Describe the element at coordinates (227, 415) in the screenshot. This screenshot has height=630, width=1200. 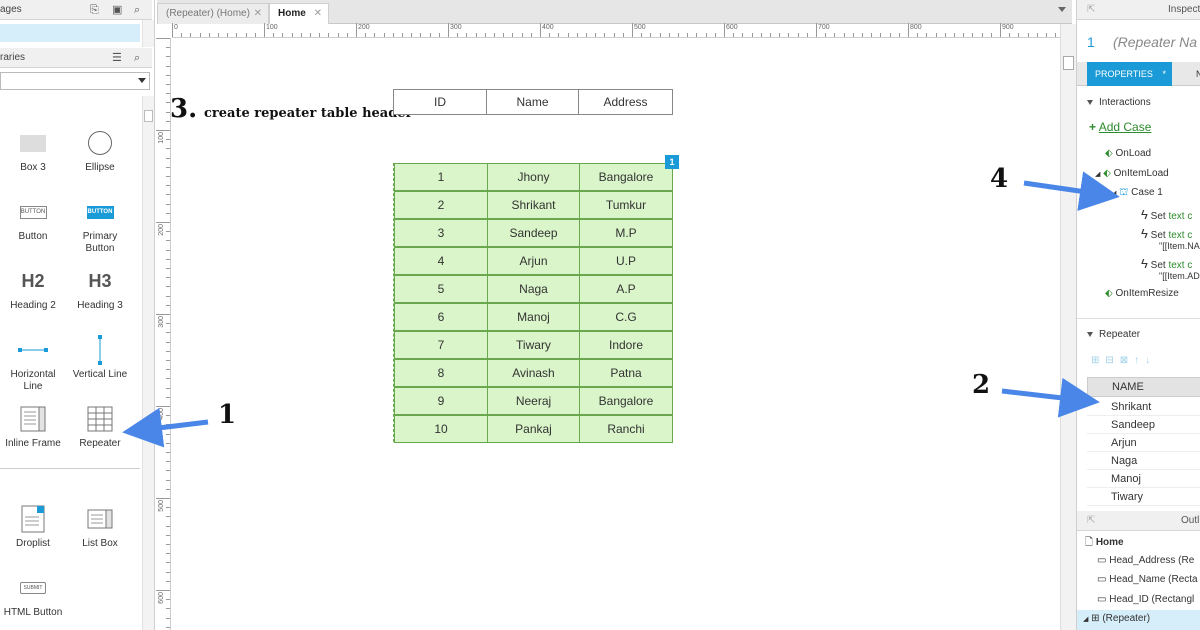
I see `step1-number: 1` at that location.